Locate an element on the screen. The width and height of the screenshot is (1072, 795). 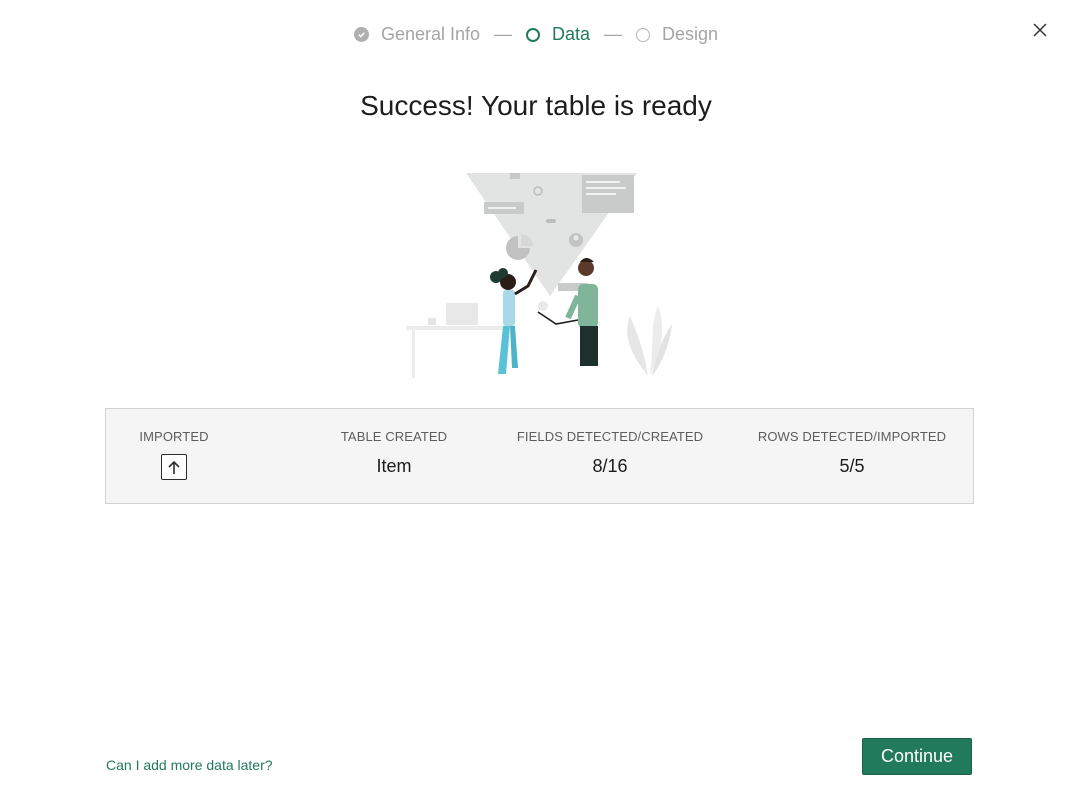
summary-rows: ROWS DETECTED/IMPORTED 5/5 is located at coordinates (852, 457).